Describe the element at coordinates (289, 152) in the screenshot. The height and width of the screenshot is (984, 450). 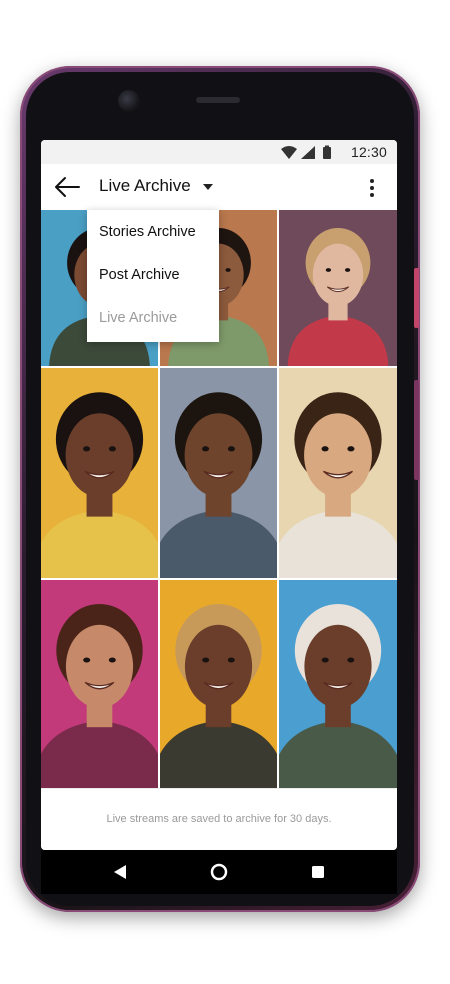
I see `wifi-icon` at that location.